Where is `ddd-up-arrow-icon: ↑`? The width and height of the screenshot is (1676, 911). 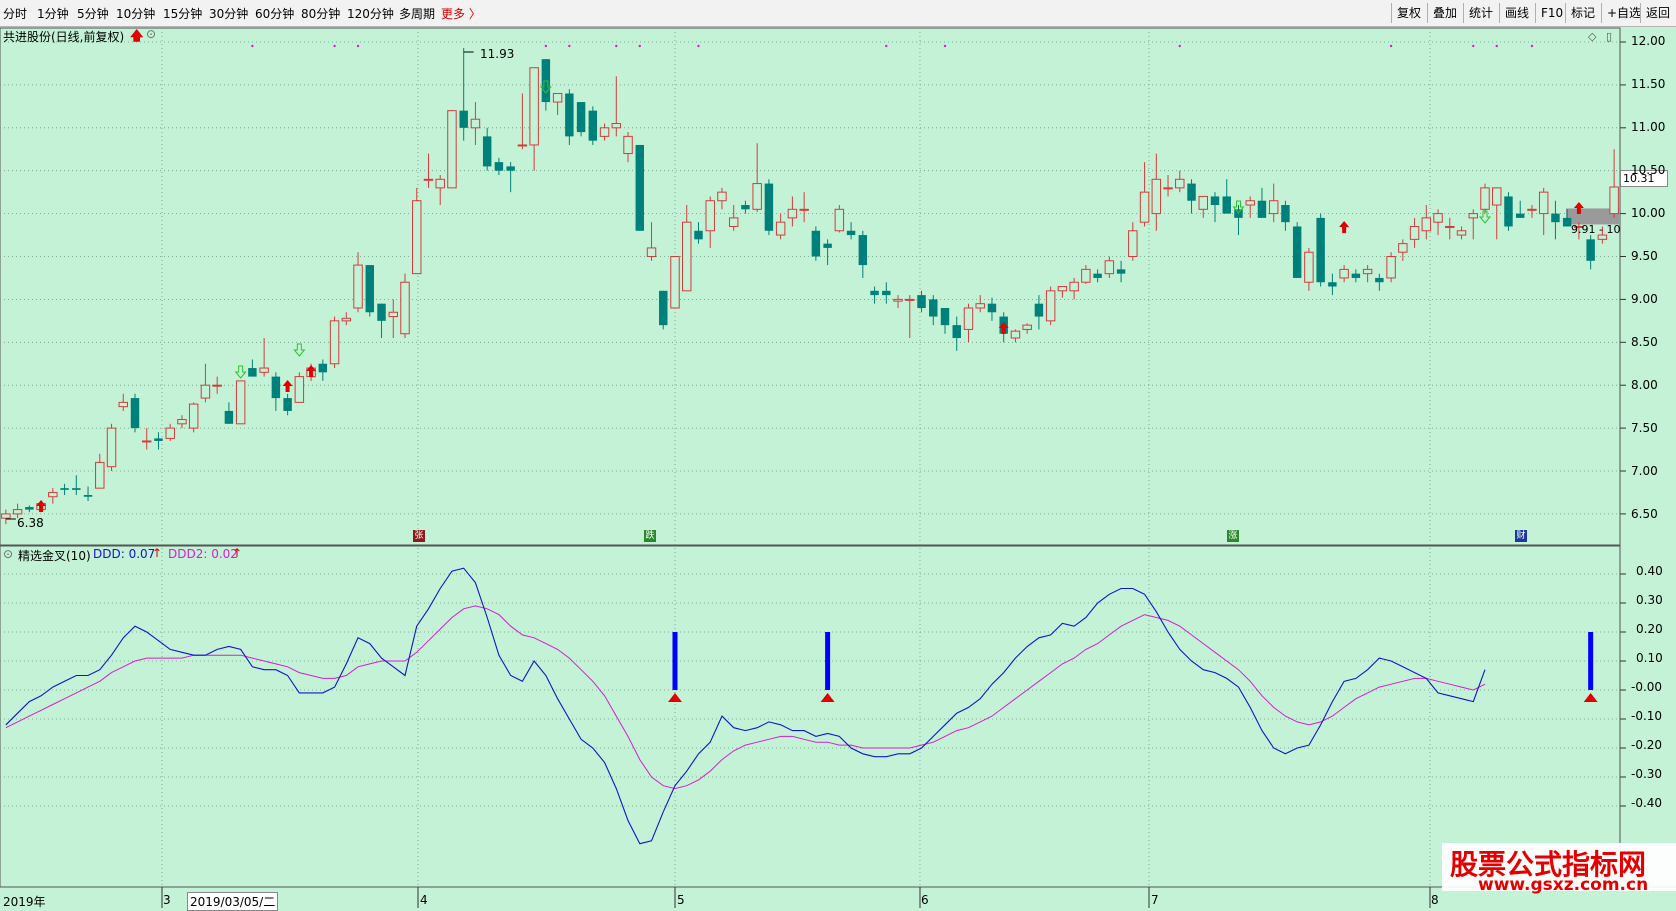 ddd-up-arrow-icon: ↑ is located at coordinates (157, 553).